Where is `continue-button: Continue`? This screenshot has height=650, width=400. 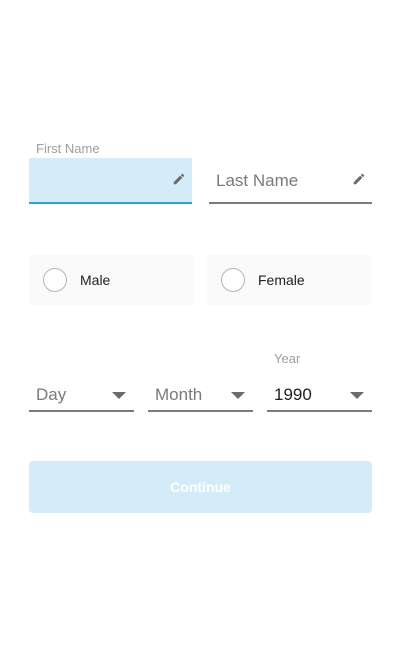 continue-button: Continue is located at coordinates (200, 487).